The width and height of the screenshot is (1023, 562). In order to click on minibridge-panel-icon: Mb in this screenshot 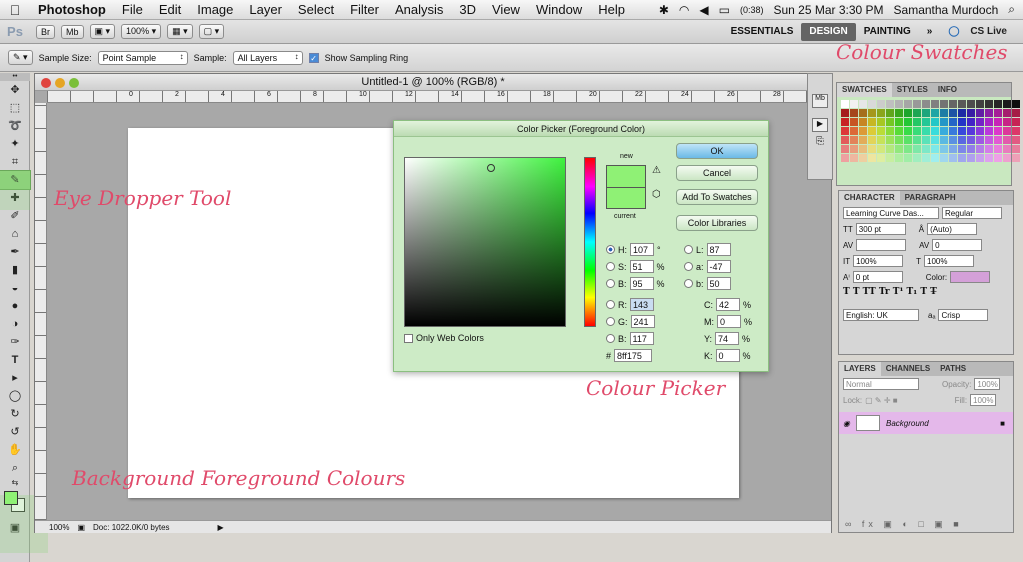, I will do `click(820, 101)`.